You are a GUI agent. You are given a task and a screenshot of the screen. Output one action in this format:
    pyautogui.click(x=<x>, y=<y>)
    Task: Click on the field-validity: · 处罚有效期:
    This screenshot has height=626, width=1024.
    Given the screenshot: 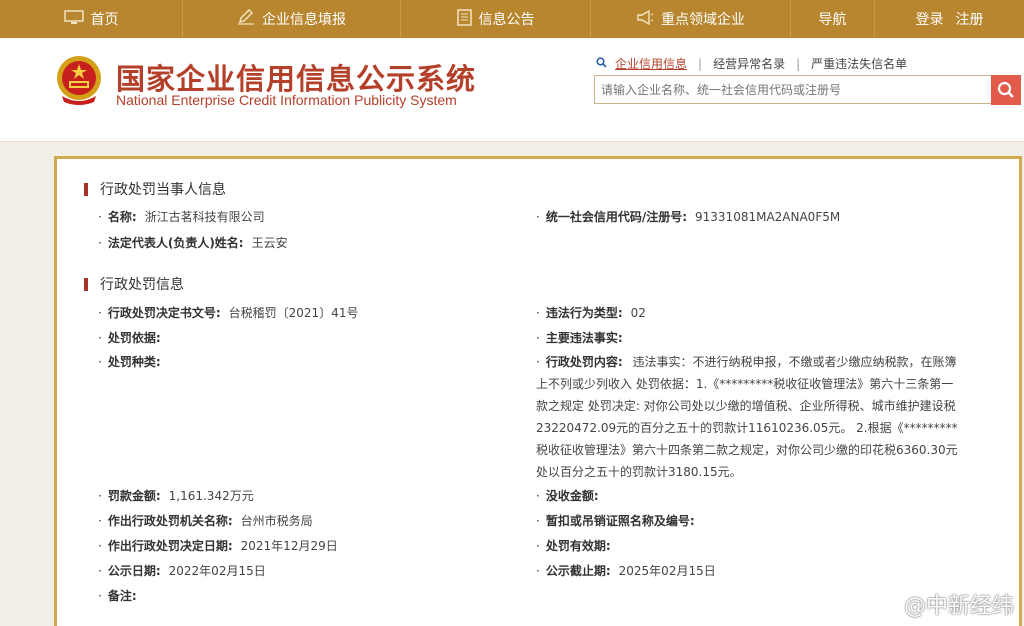 What is the action you would take?
    pyautogui.click(x=573, y=546)
    